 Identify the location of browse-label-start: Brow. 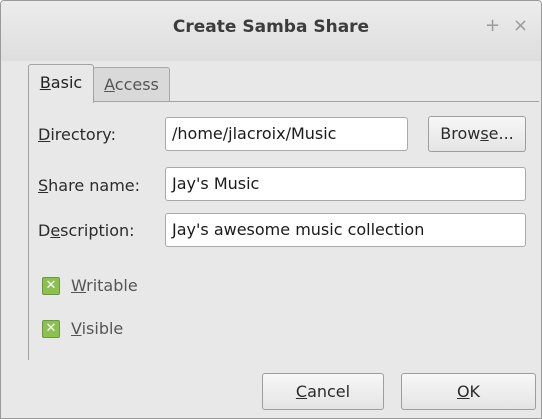
(460, 133).